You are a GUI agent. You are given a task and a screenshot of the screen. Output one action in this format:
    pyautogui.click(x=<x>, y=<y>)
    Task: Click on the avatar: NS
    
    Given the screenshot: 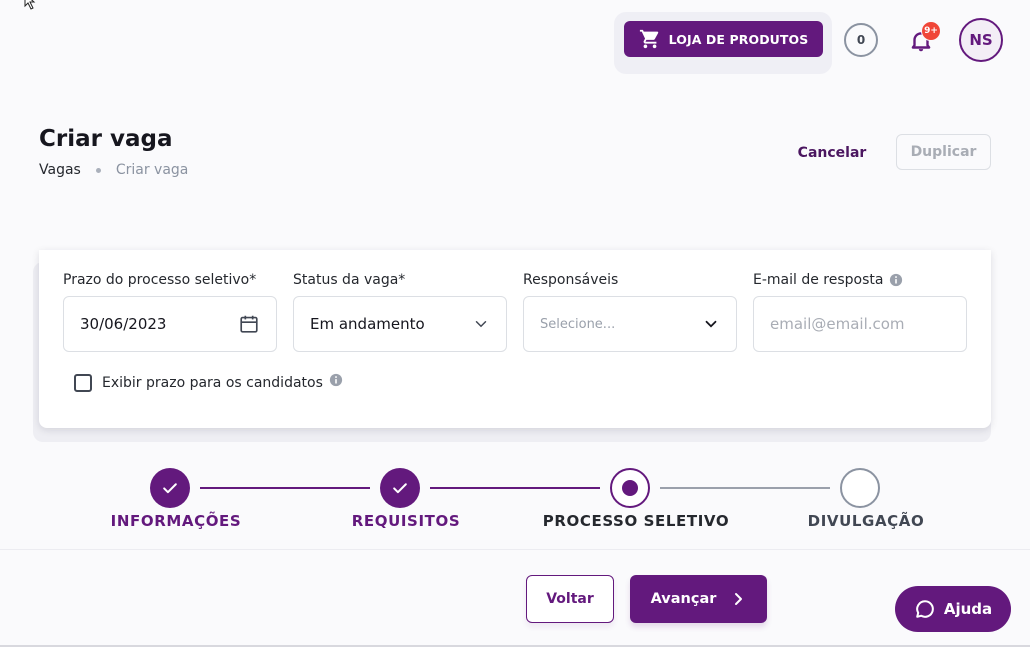 What is the action you would take?
    pyautogui.click(x=981, y=40)
    